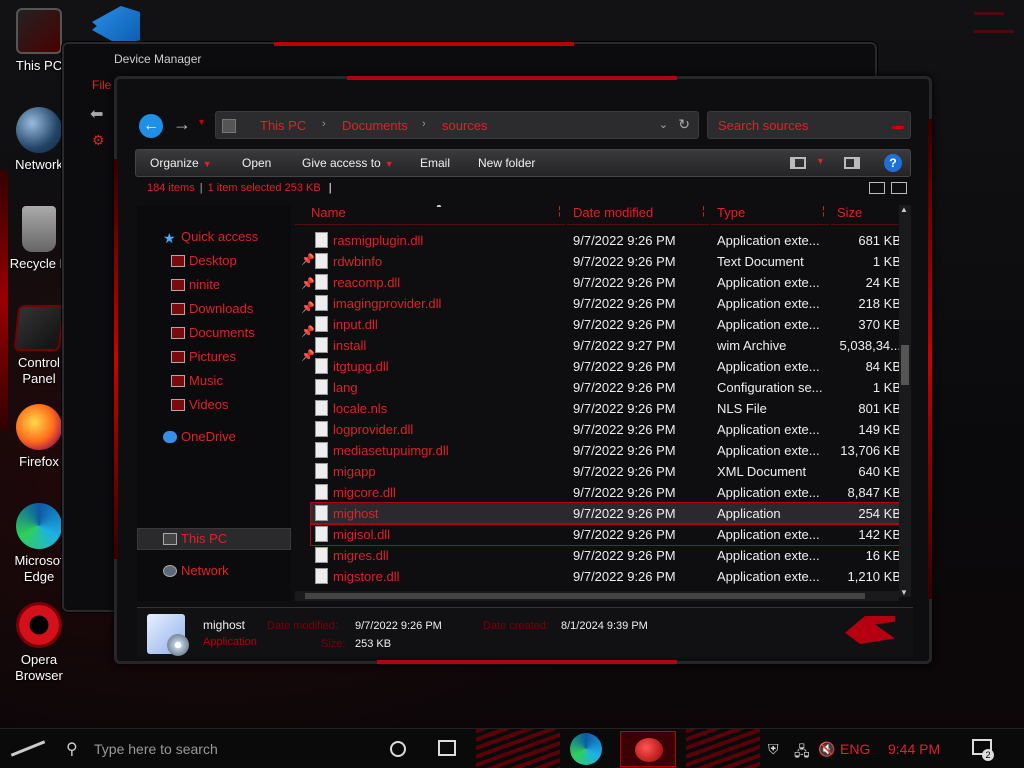 The image size is (1024, 768). Describe the element at coordinates (39, 229) in the screenshot. I see `recycle-bin-icon` at that location.